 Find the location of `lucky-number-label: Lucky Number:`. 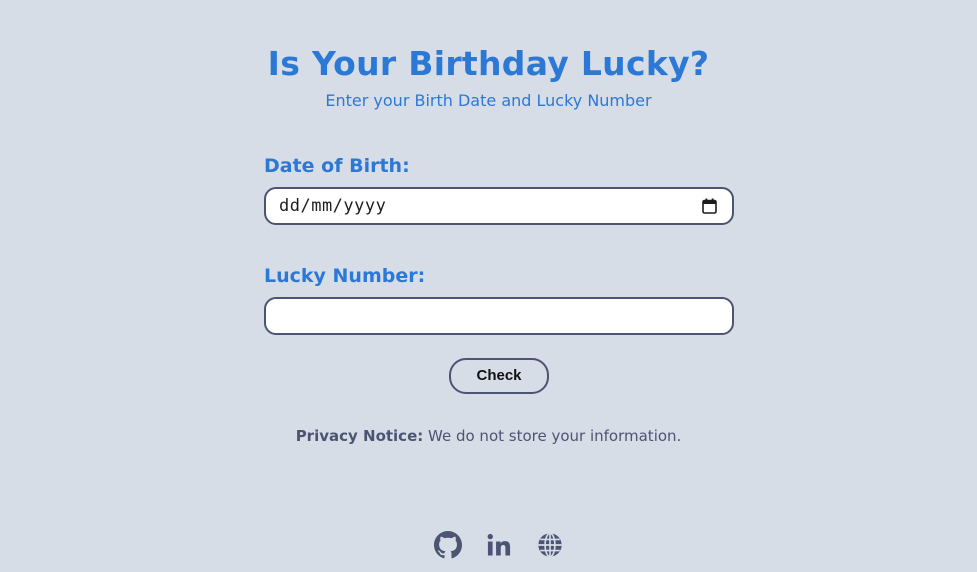

lucky-number-label: Lucky Number: is located at coordinates (345, 276).